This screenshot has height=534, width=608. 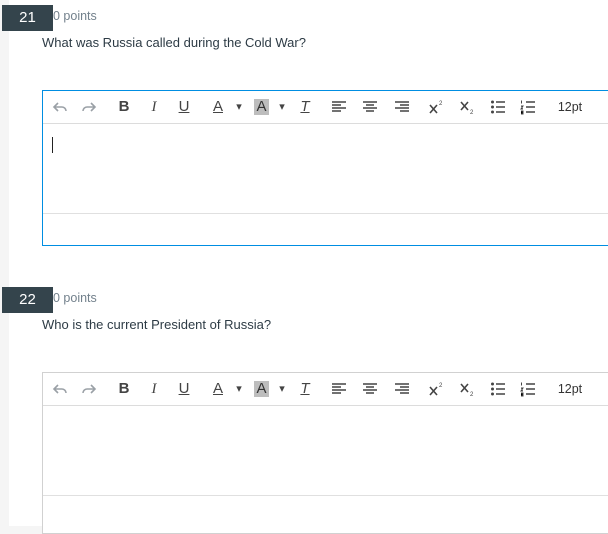 What do you see at coordinates (52, 145) in the screenshot?
I see `text-cursor` at bounding box center [52, 145].